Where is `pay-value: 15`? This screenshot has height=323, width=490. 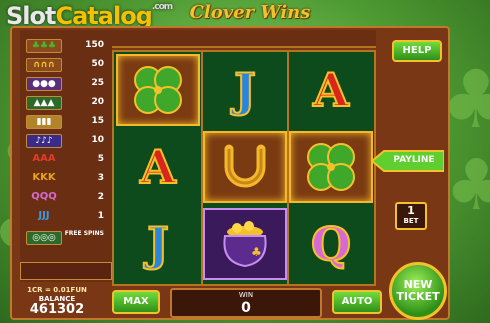
pay-value: 15 is located at coordinates (97, 121).